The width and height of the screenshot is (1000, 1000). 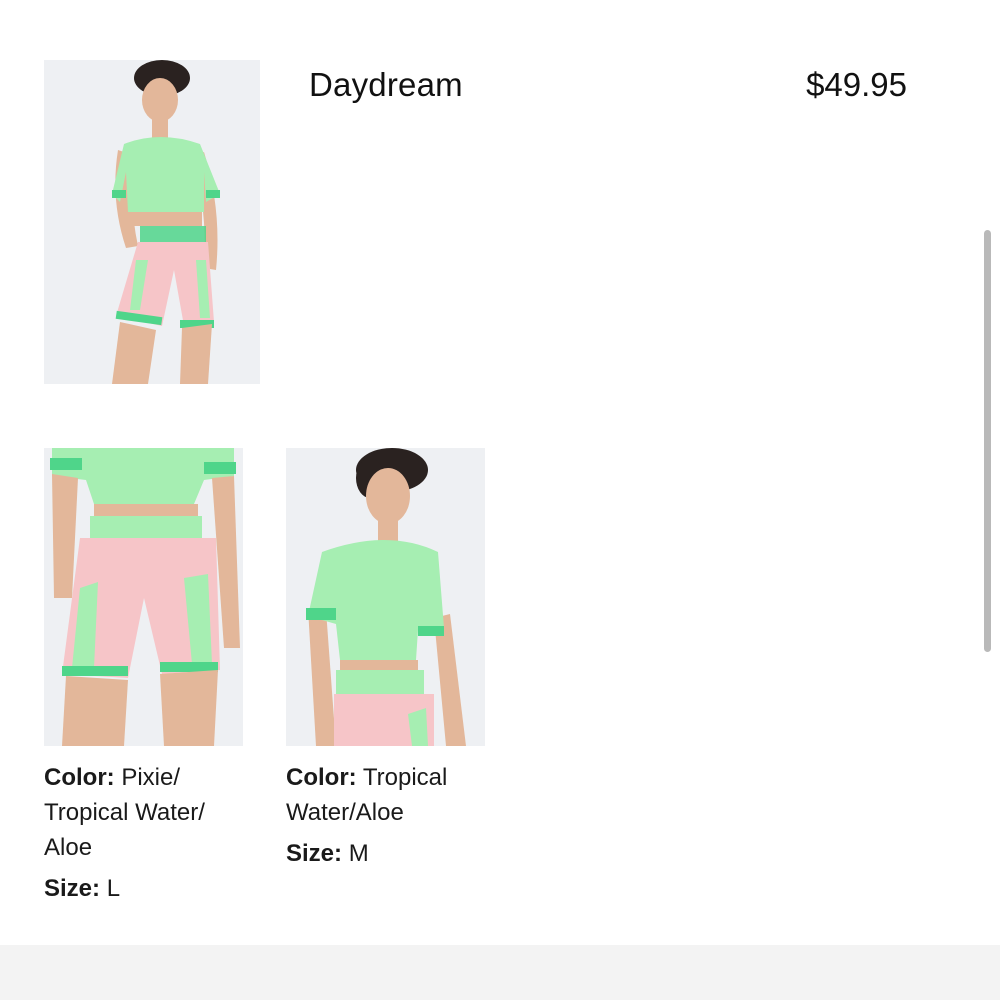 What do you see at coordinates (386, 84) in the screenshot?
I see `product-title: Daydream` at bounding box center [386, 84].